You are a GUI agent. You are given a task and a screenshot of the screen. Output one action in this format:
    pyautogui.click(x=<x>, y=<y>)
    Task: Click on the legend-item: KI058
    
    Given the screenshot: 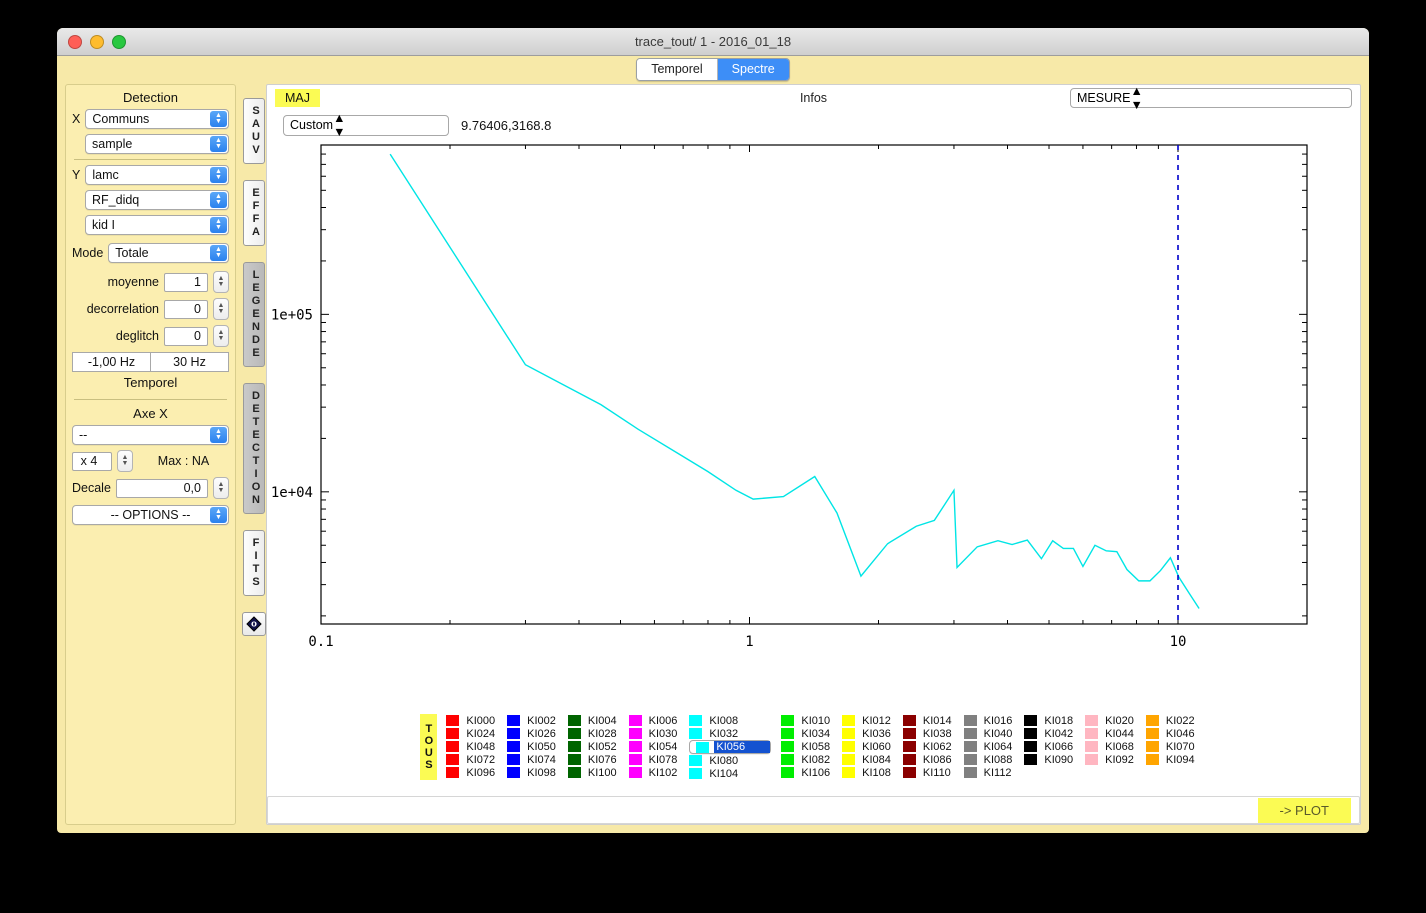 What is the action you would take?
    pyautogui.click(x=806, y=746)
    